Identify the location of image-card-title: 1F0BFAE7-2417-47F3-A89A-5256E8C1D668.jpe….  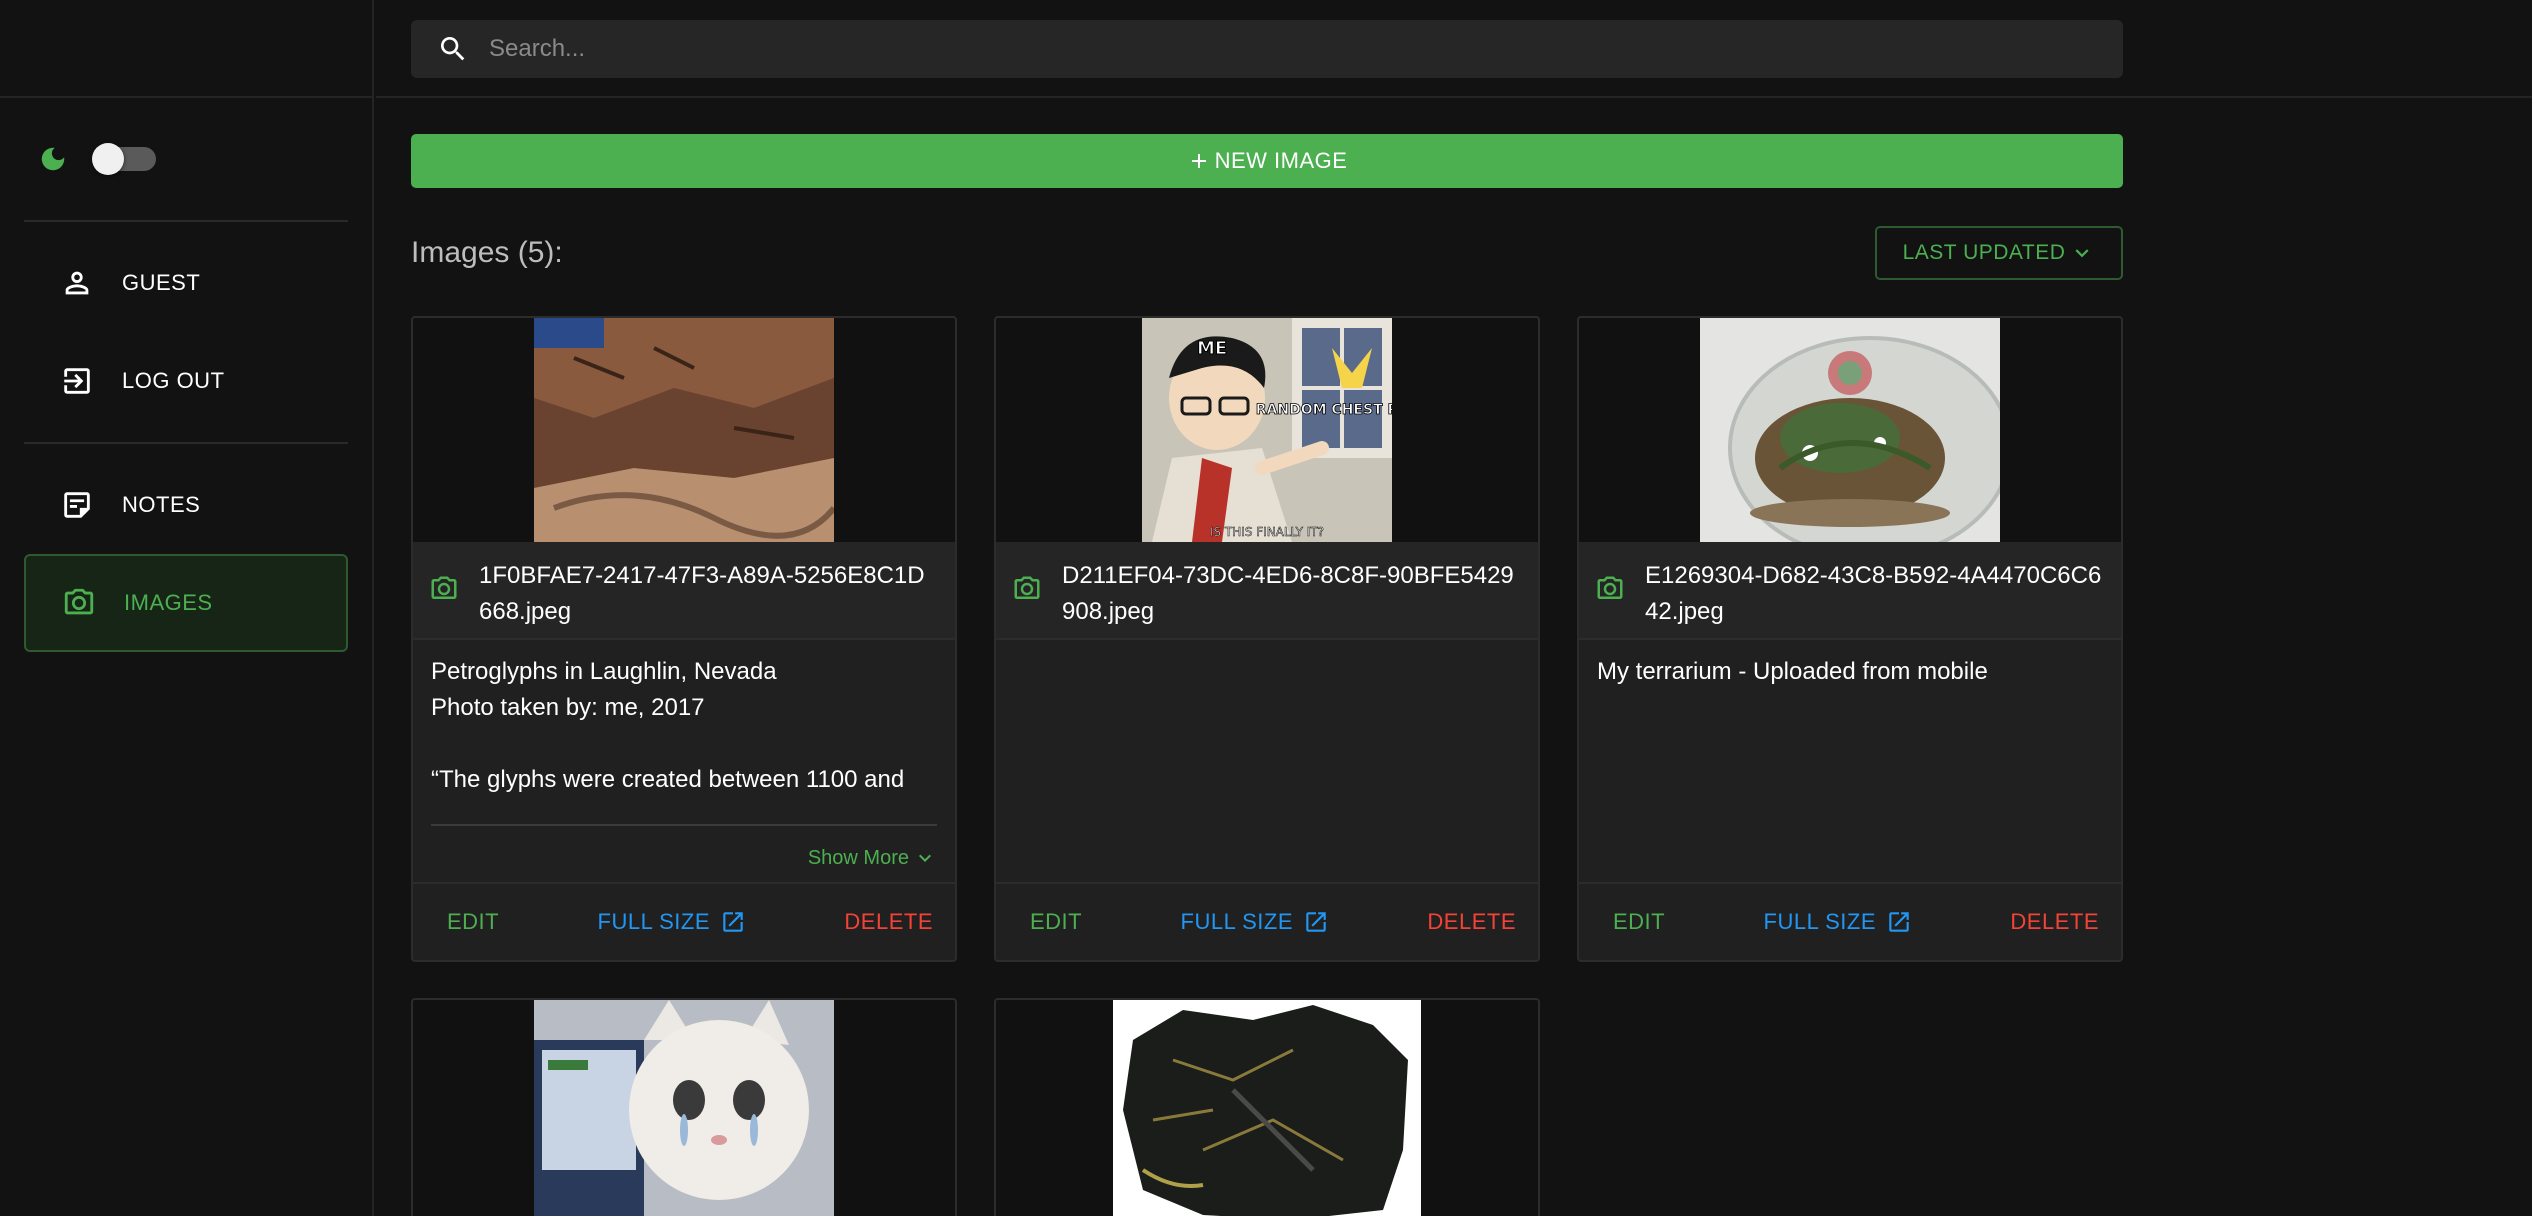
(684, 591).